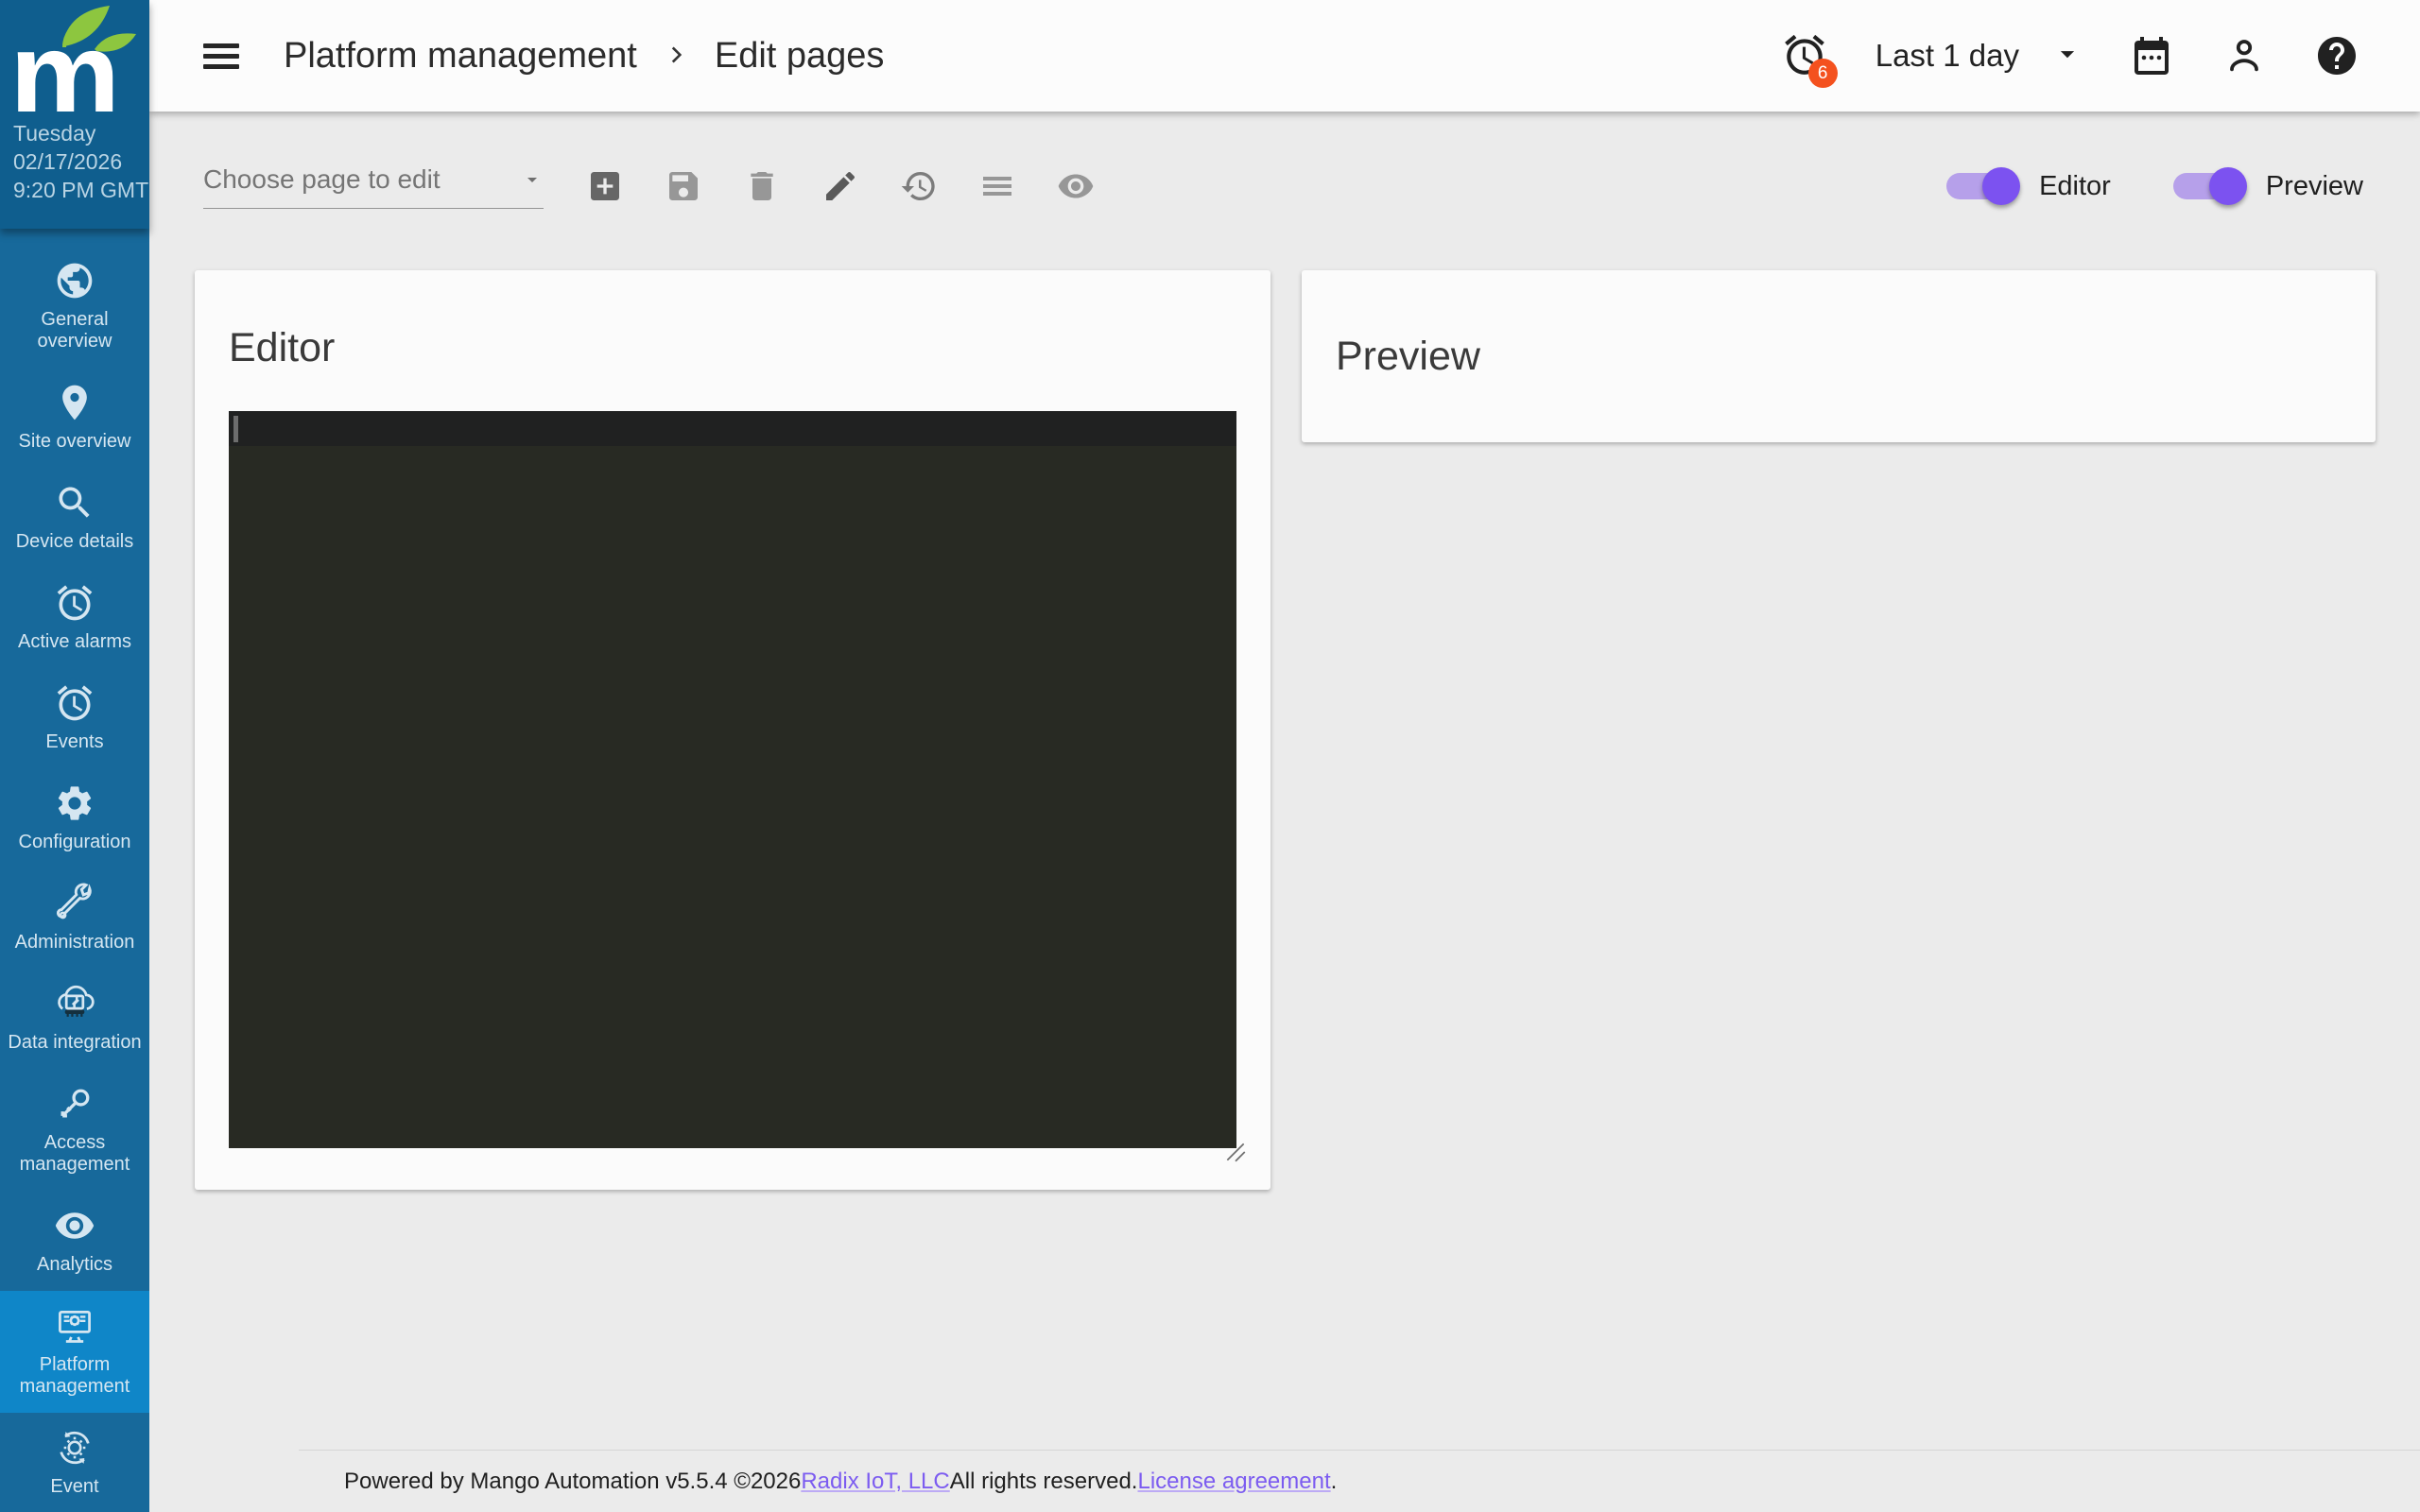  Describe the element at coordinates (2314, 185) in the screenshot. I see `preview-toggle-label: Preview` at that location.